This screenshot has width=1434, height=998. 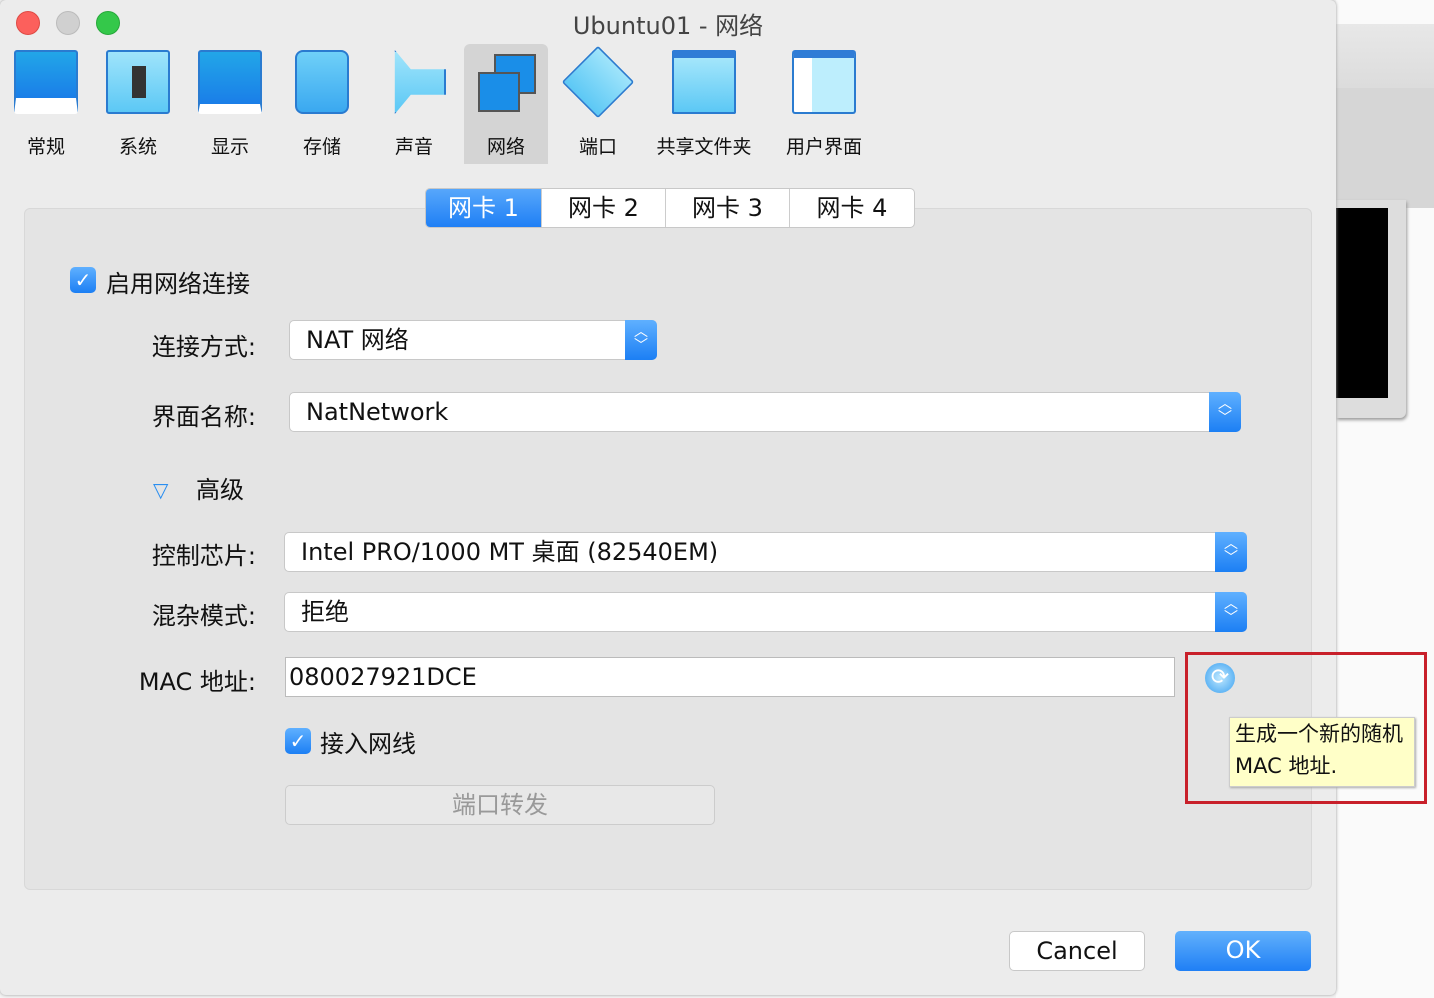 What do you see at coordinates (203, 417) in the screenshot?
I see `name-label: 界面名称:` at bounding box center [203, 417].